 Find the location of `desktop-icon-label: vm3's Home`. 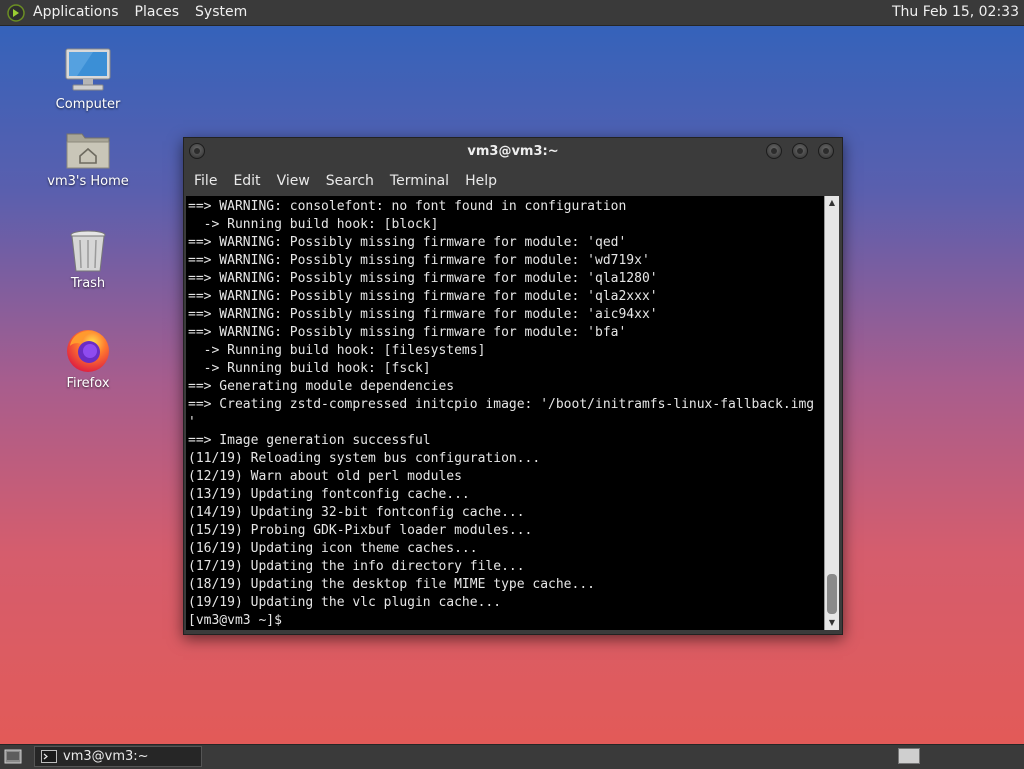

desktop-icon-label: vm3's Home is located at coordinates (88, 181).